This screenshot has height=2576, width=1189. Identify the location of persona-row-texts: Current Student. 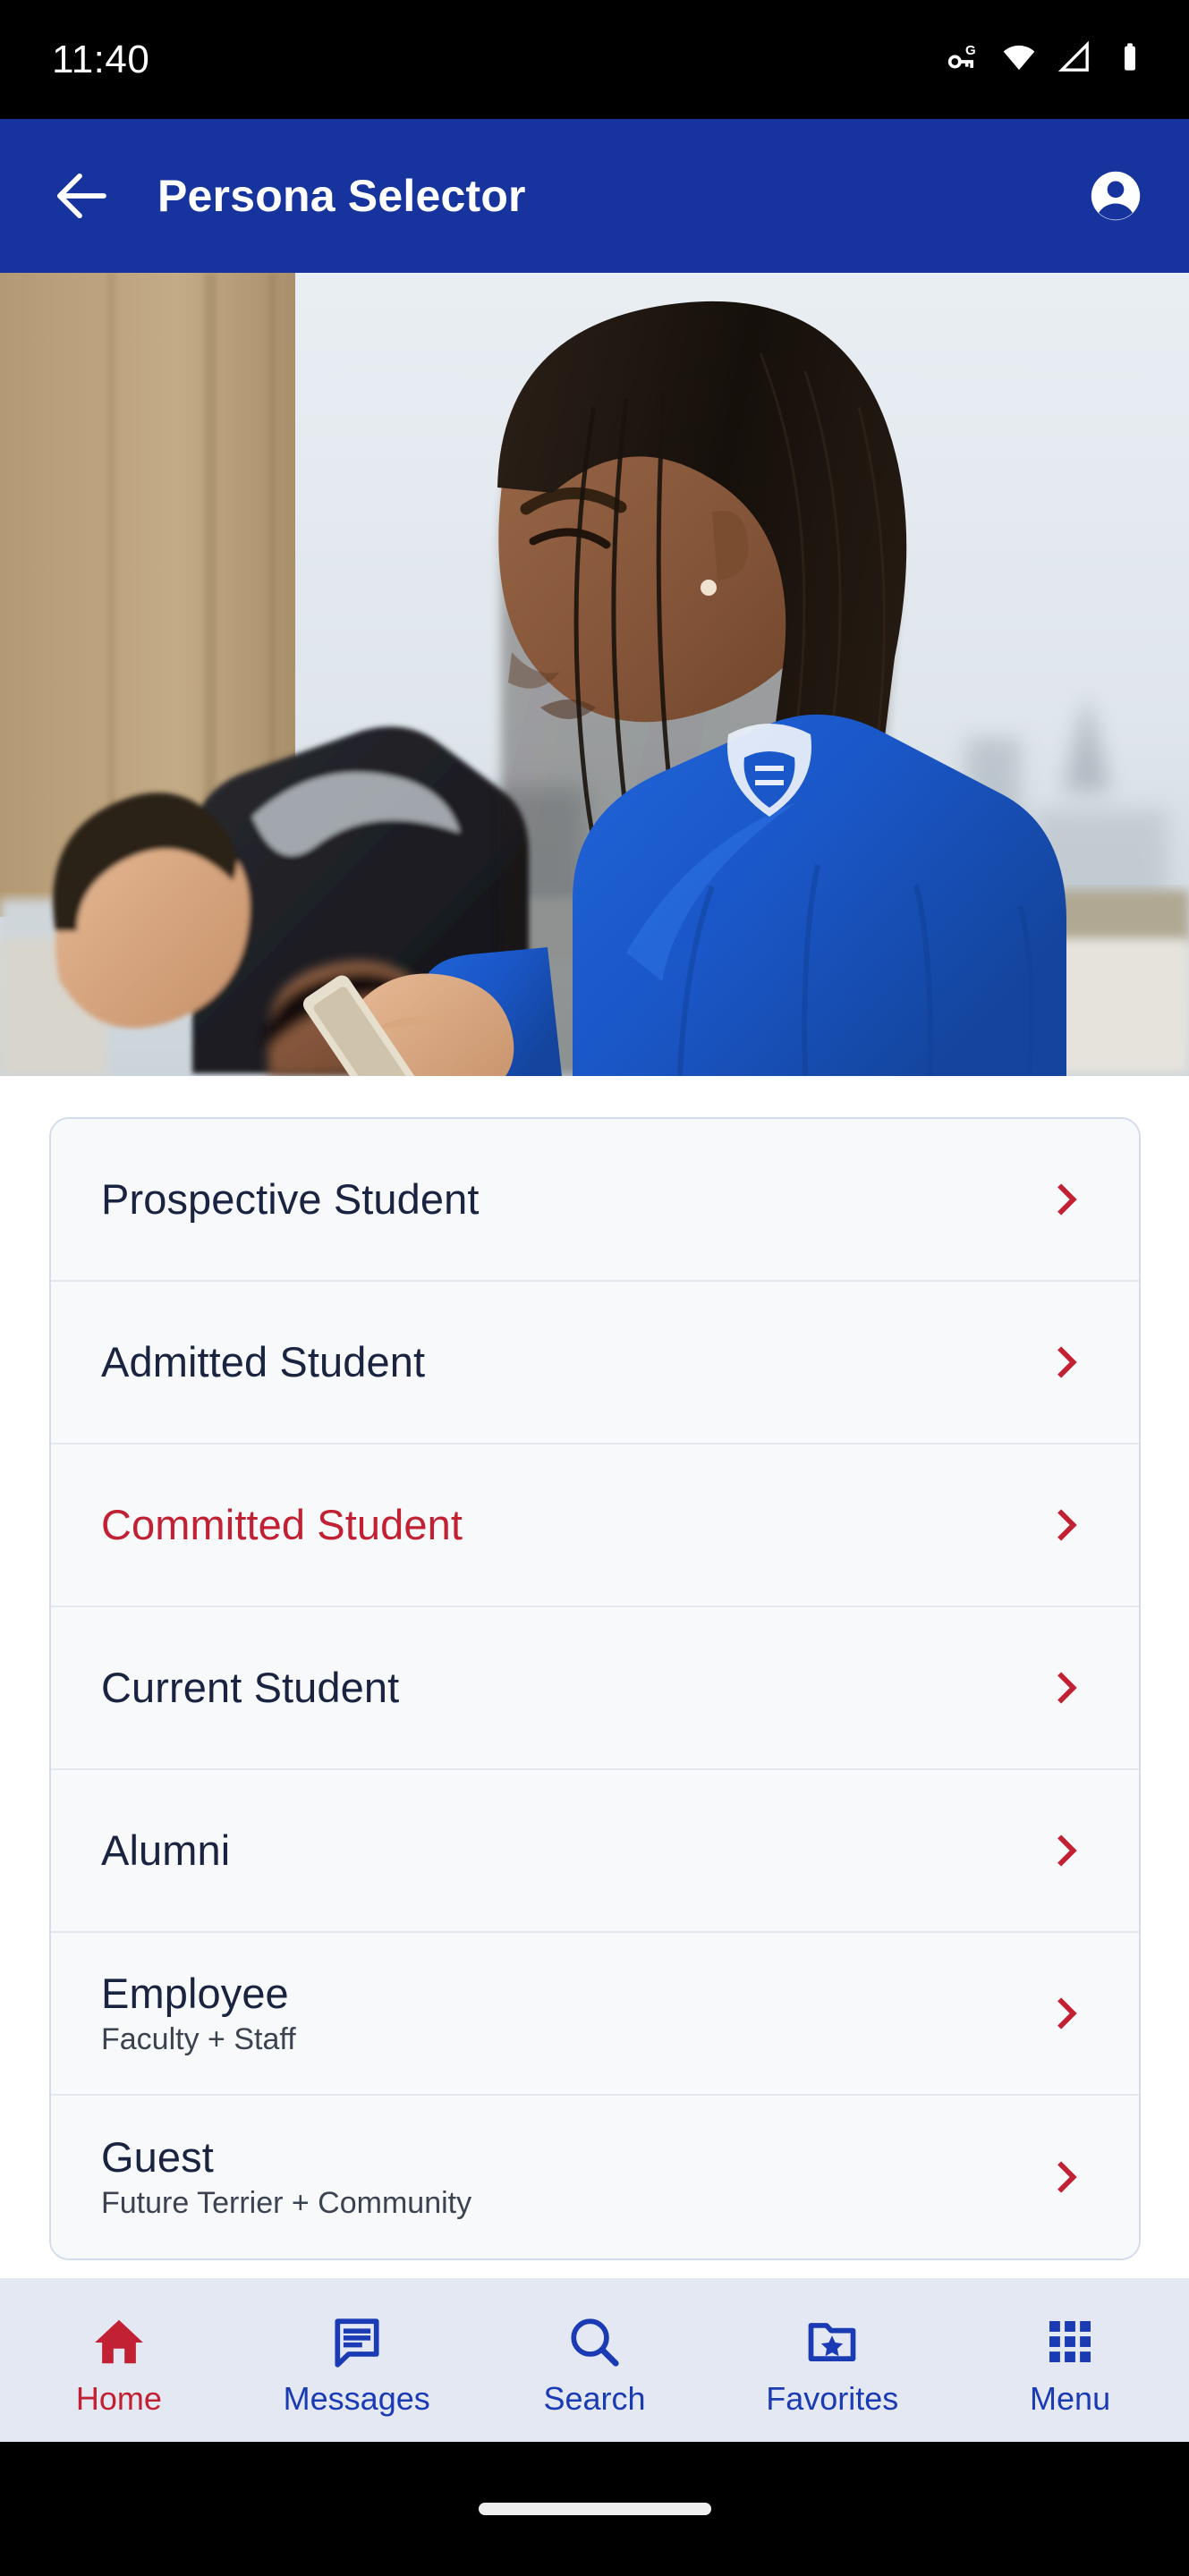
(571, 1688).